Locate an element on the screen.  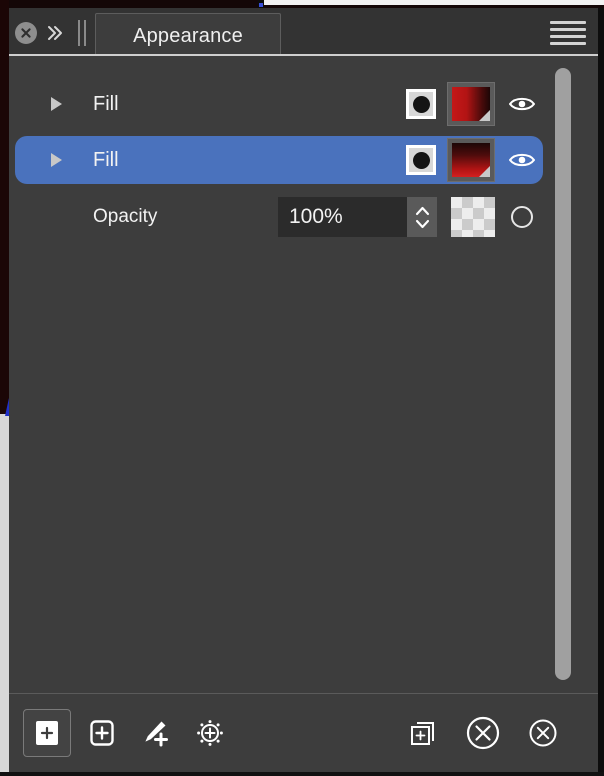
tab-appearance-label: Appearance is located at coordinates (188, 35).